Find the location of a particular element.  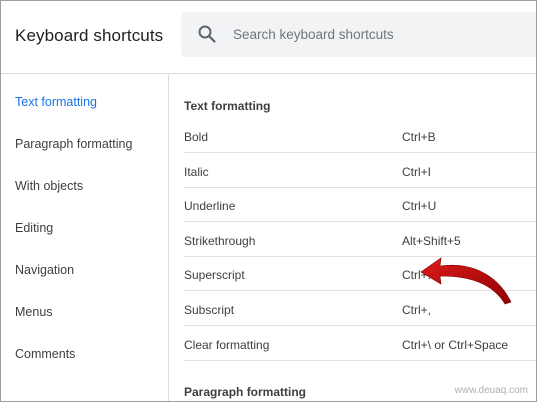

sidebar-item-text-formatting: Text formatting is located at coordinates (56, 102).